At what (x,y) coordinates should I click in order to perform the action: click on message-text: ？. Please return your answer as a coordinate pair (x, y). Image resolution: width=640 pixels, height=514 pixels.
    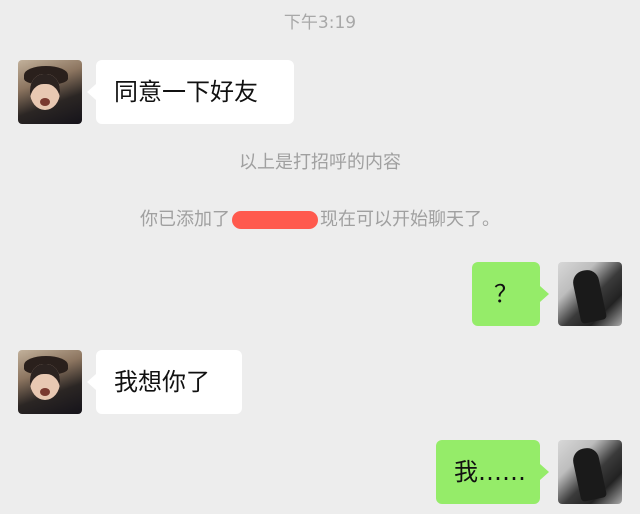
    Looking at the image, I should click on (506, 294).